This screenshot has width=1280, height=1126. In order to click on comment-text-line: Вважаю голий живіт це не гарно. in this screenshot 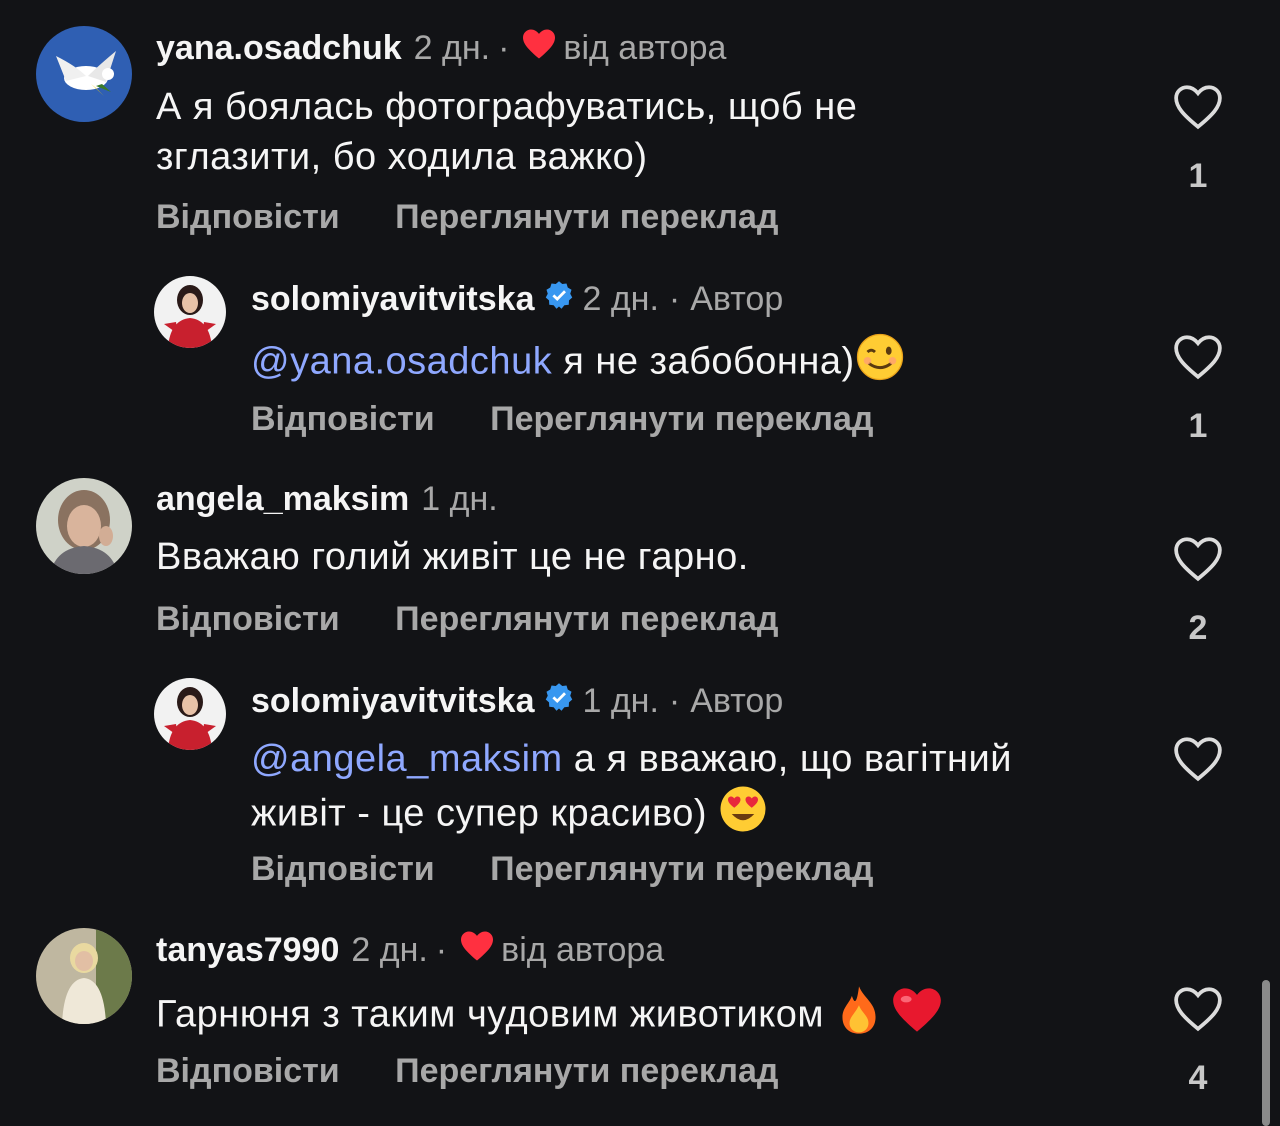, I will do `click(452, 557)`.